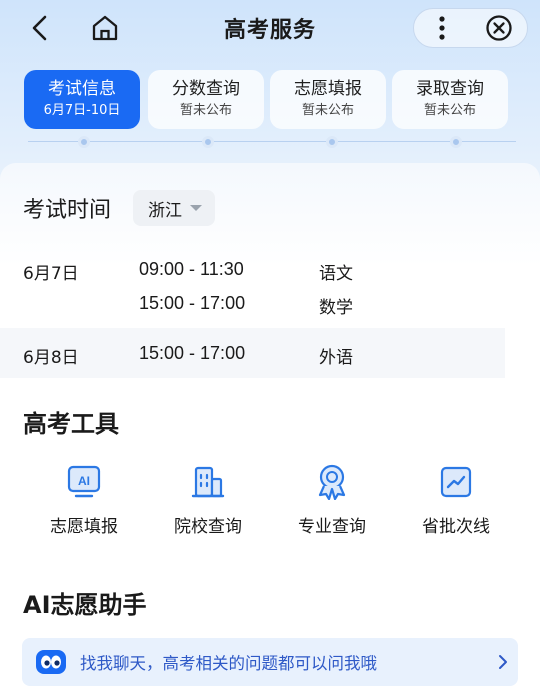 Image resolution: width=540 pixels, height=698 pixels. I want to click on ai-board-icon: AI, so click(84, 481).